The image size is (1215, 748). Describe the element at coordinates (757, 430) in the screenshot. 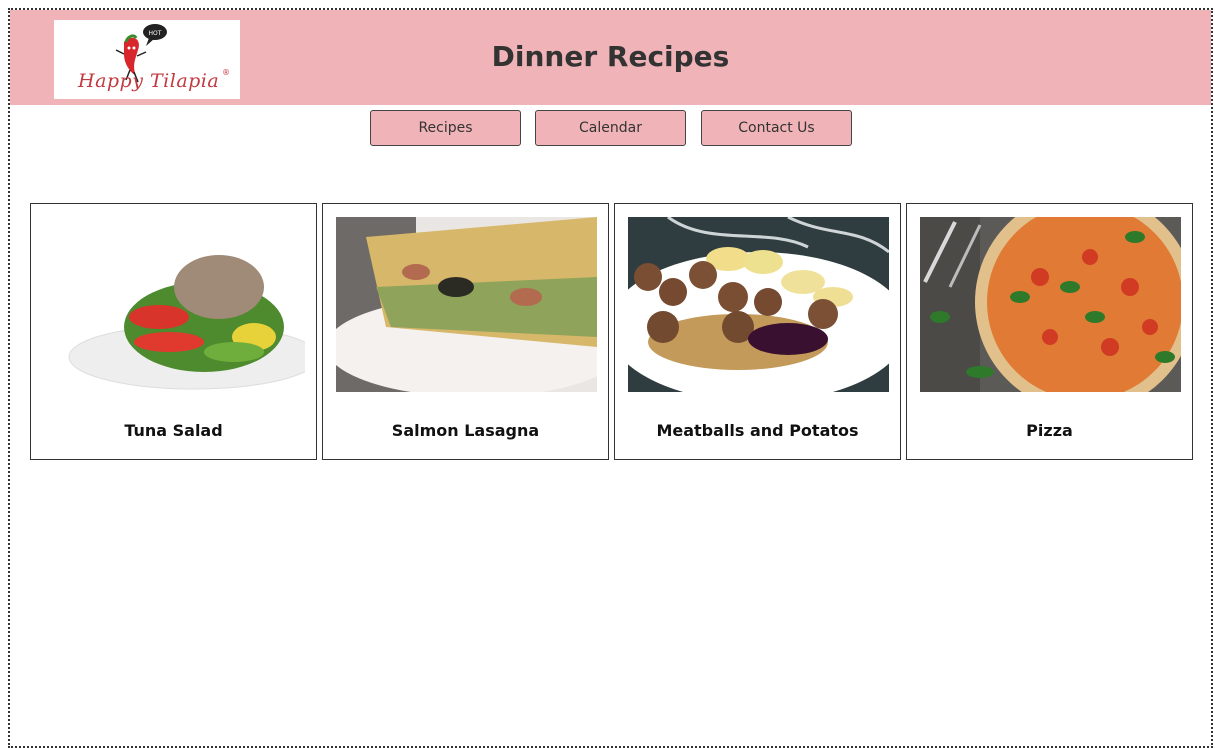

I see `recipe-title: Meatballs and Potatos` at that location.